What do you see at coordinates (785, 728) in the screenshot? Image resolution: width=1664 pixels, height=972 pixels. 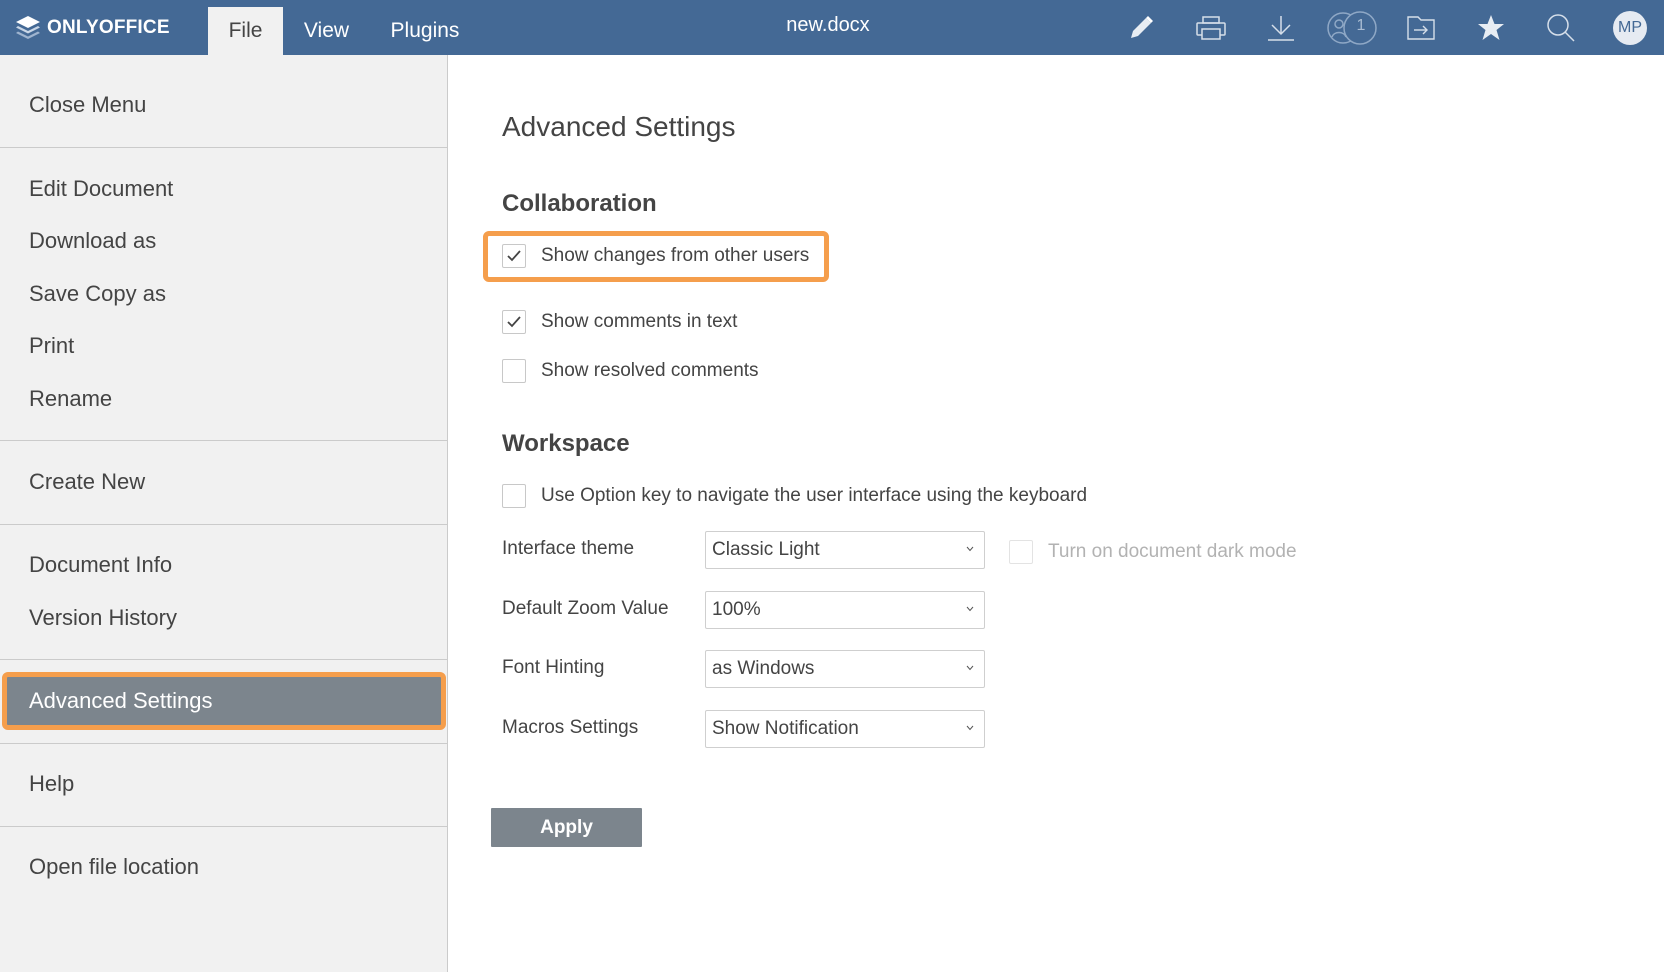 I see `select-value: Show Notification` at bounding box center [785, 728].